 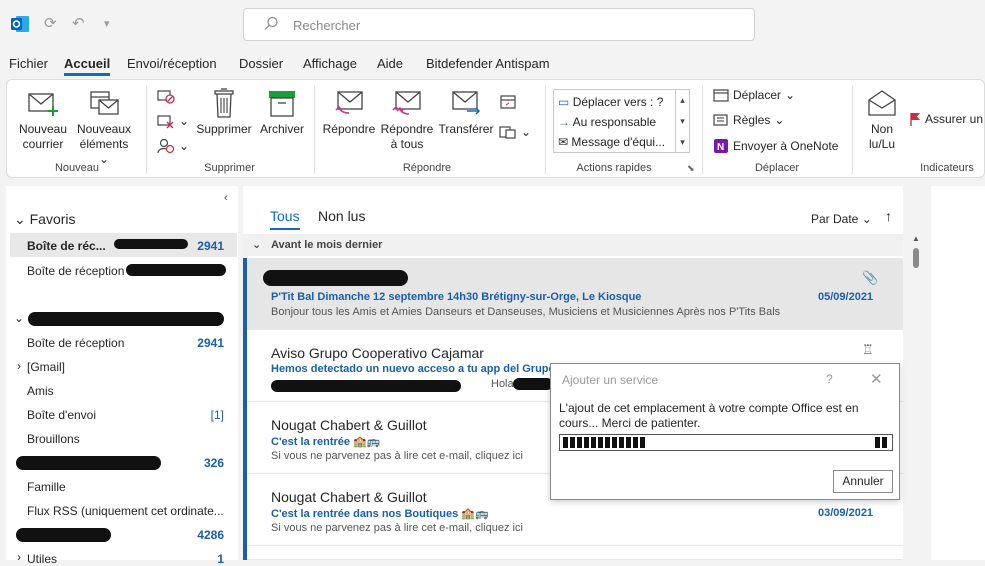 What do you see at coordinates (19, 318) in the screenshot?
I see `account-header: ⌄` at bounding box center [19, 318].